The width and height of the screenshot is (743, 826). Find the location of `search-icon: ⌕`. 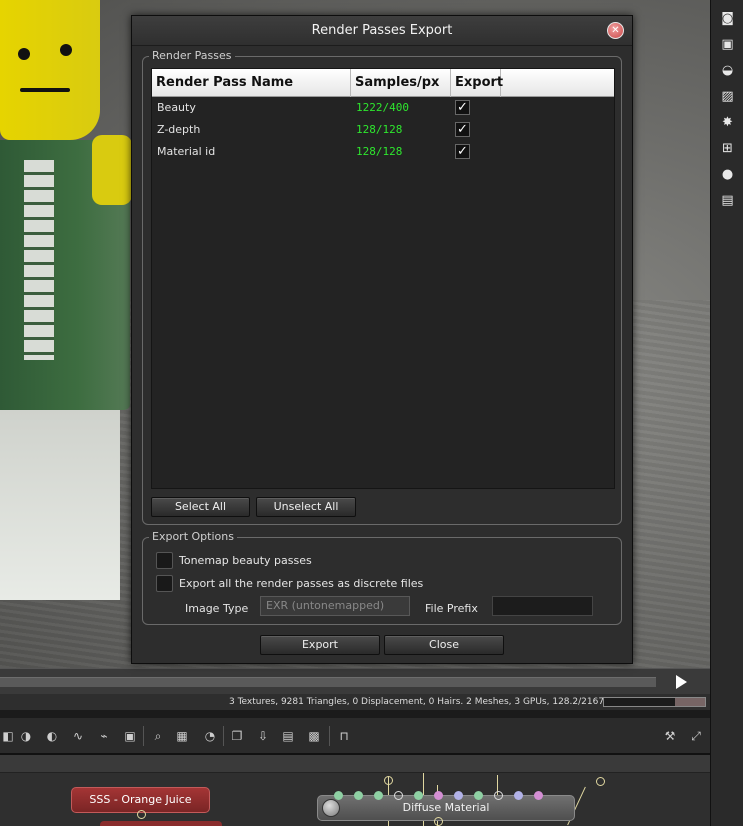

search-icon: ⌕ is located at coordinates (158, 736).